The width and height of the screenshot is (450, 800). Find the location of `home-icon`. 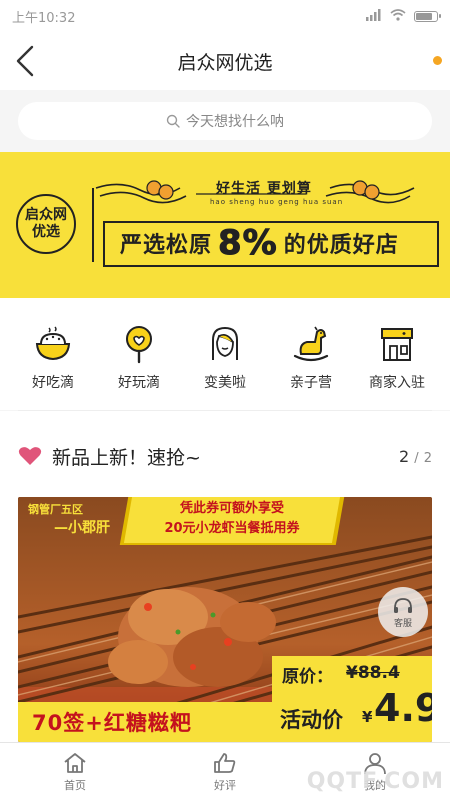

home-icon is located at coordinates (75, 762).